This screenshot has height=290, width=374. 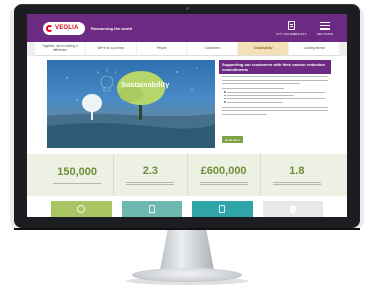 What do you see at coordinates (67, 28) in the screenshot?
I see `logo-text: VEOLIA` at bounding box center [67, 28].